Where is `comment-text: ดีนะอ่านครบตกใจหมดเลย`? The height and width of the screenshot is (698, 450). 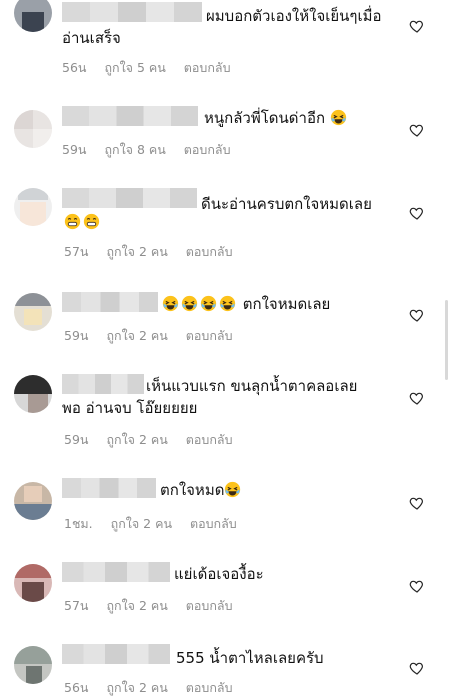
comment-text: ดีนะอ่านครบตกใจหมดเลย is located at coordinates (286, 204).